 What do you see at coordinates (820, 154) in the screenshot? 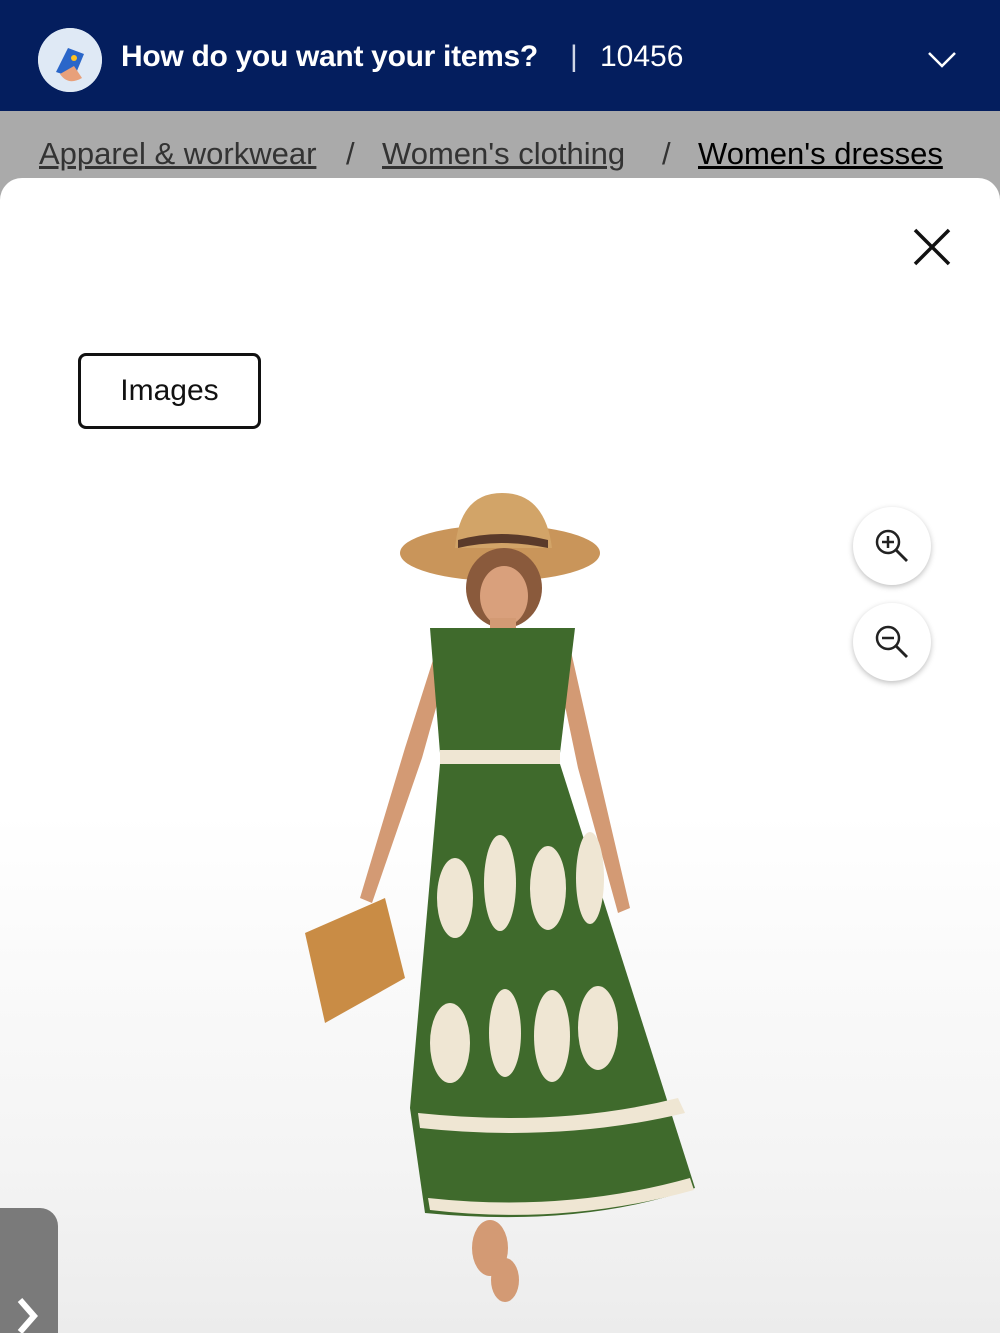
I see `breadcrumb-womens-dresses: Women's dresses` at bounding box center [820, 154].